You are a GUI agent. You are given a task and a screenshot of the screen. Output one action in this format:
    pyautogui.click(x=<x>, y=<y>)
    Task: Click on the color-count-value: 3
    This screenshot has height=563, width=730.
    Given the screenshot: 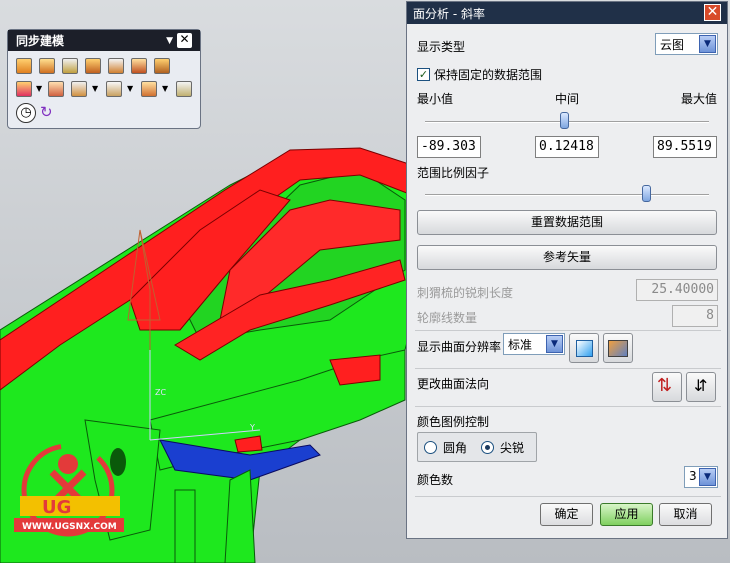 What is the action you would take?
    pyautogui.click(x=693, y=476)
    